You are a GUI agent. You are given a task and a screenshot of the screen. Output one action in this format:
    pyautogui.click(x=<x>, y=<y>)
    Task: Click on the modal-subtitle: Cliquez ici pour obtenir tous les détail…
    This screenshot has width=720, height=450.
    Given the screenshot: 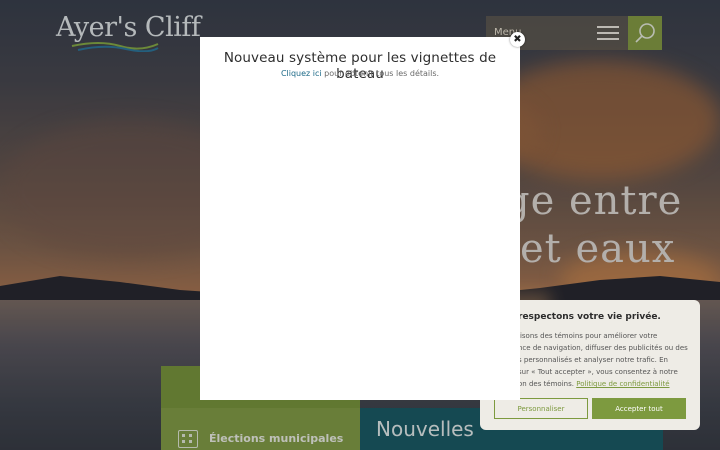 What is the action you would take?
    pyautogui.click(x=360, y=73)
    